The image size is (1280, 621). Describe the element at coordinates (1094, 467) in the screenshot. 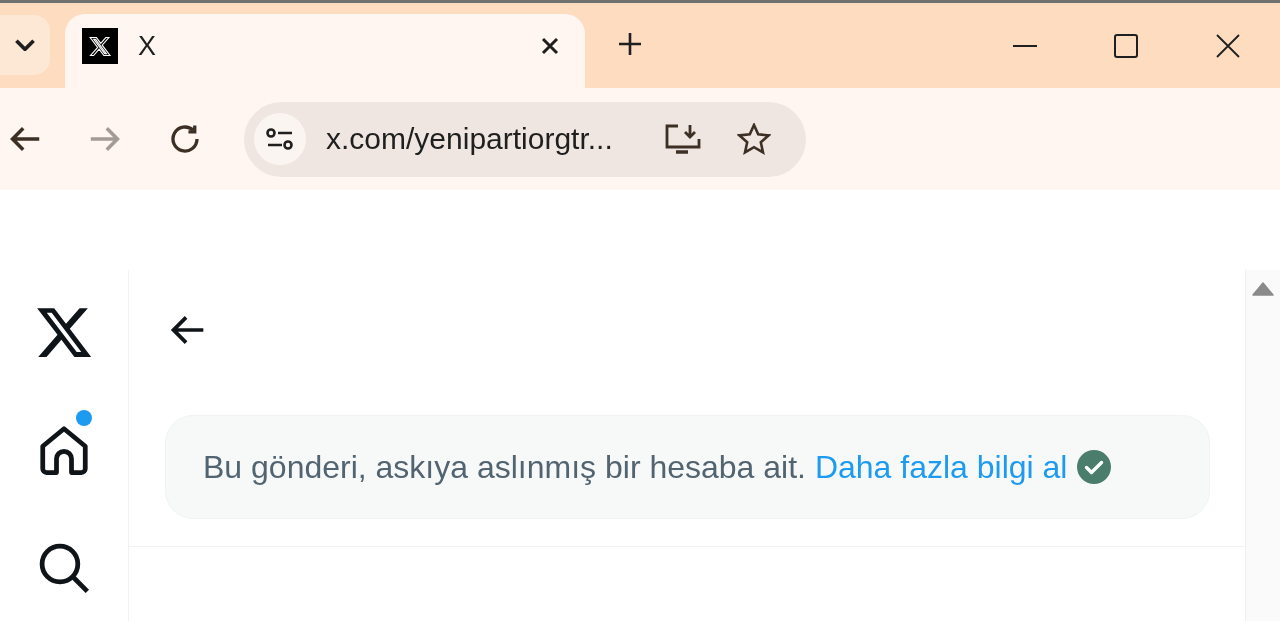

I see `check-circle-icon` at that location.